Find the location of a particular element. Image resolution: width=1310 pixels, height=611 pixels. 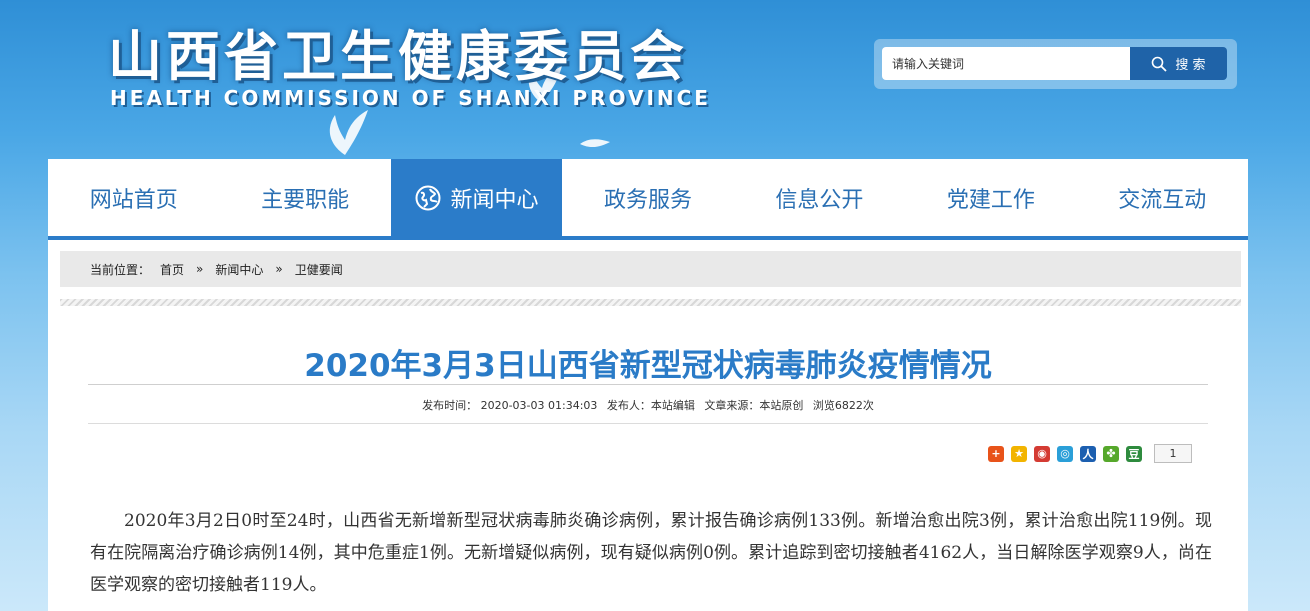

search-button: 搜 索 is located at coordinates (1178, 63).